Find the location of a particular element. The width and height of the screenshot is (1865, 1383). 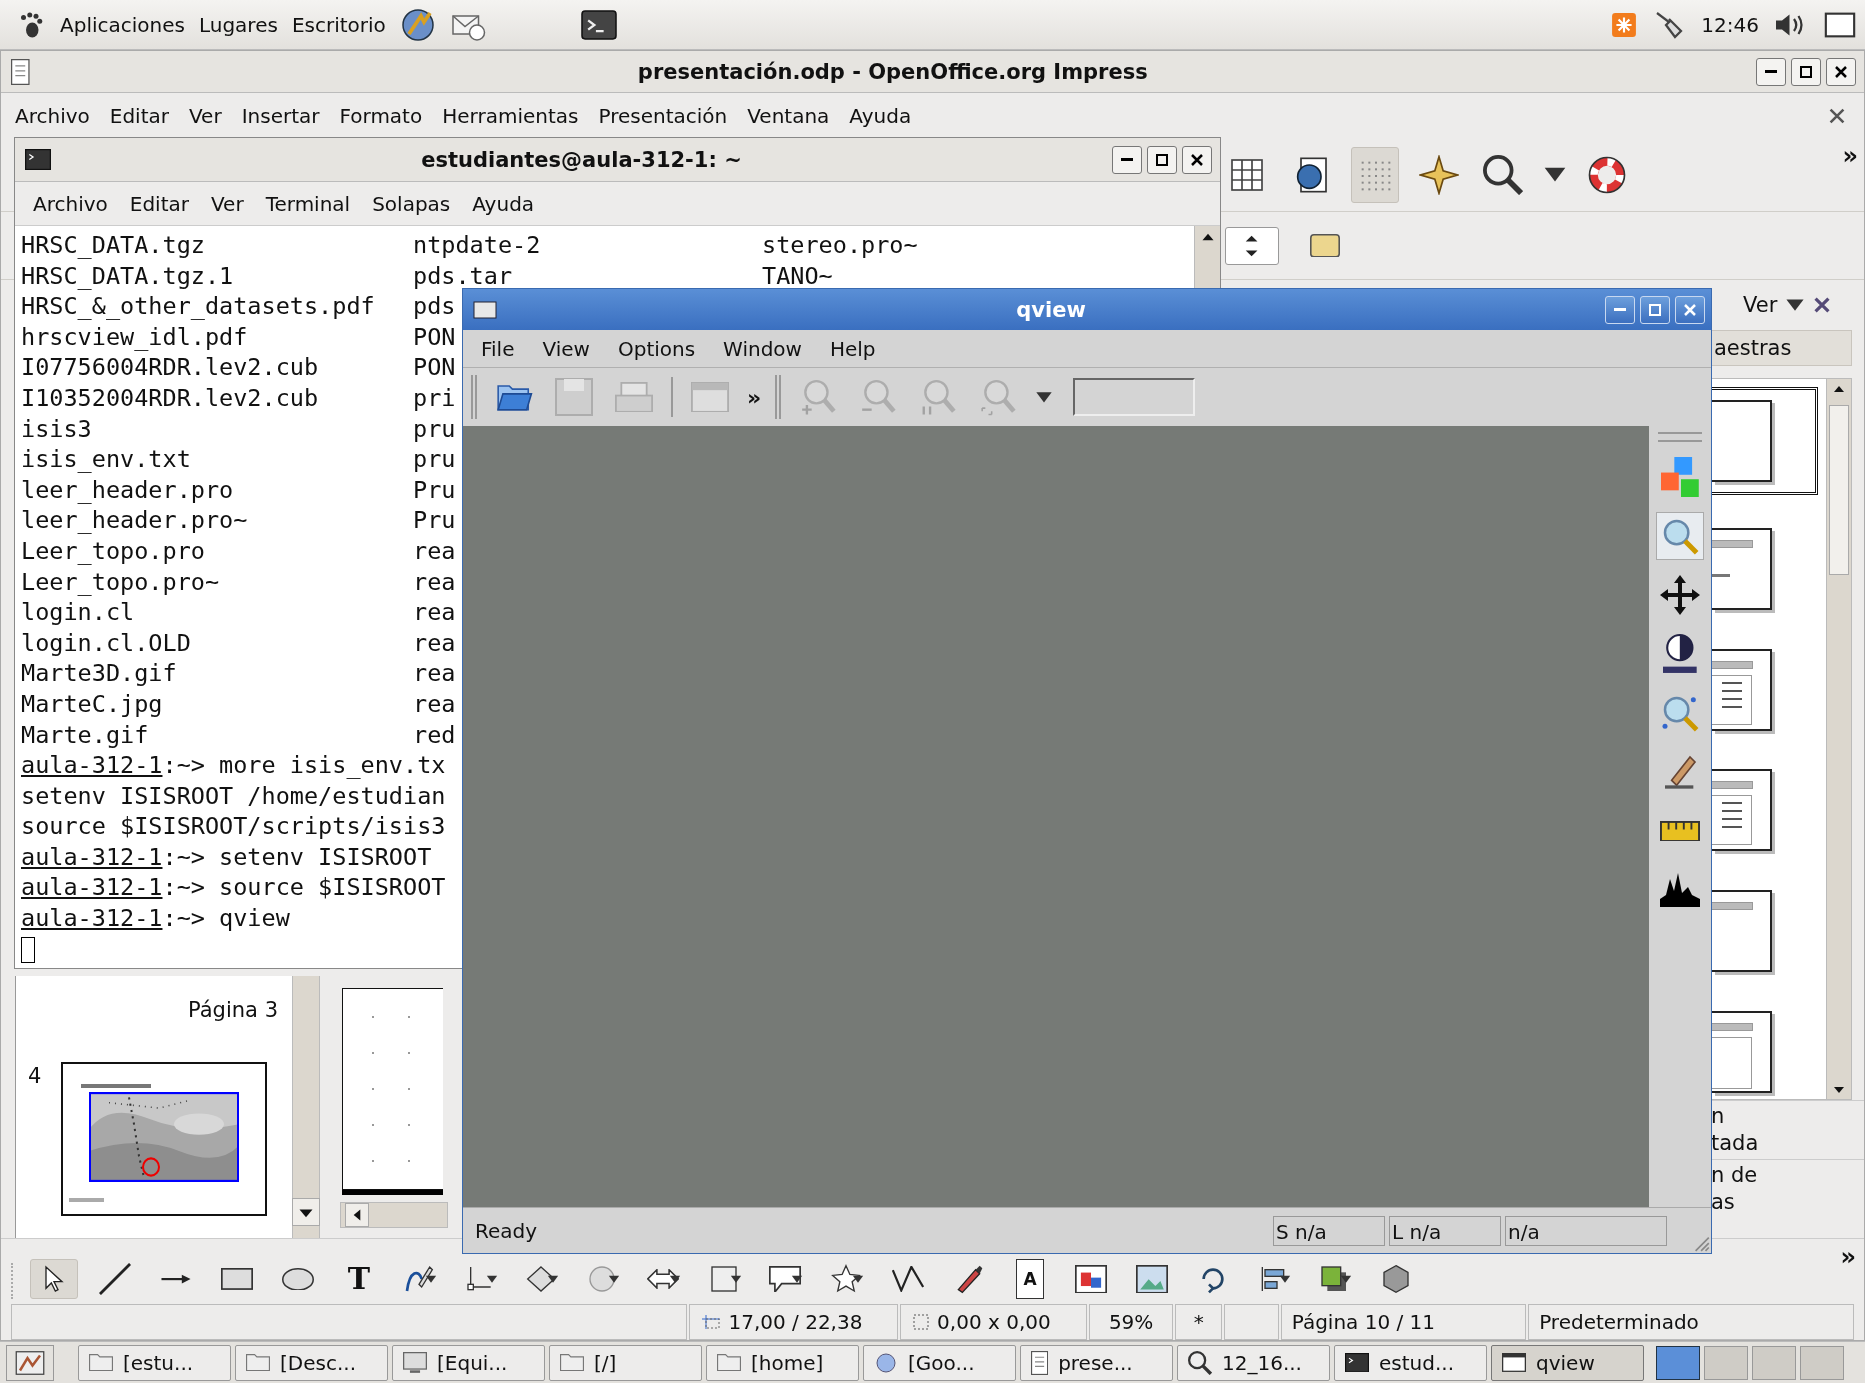

panel-menu: Aplicaciones is located at coordinates (122, 24).